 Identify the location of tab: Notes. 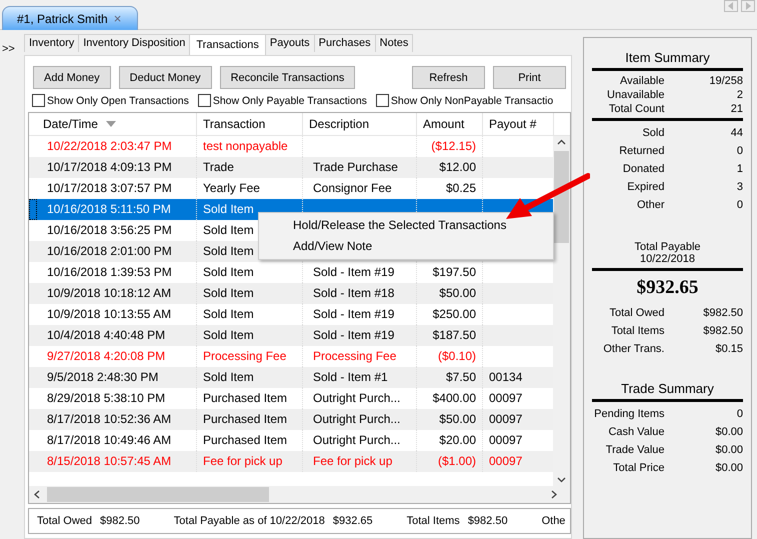
(394, 43).